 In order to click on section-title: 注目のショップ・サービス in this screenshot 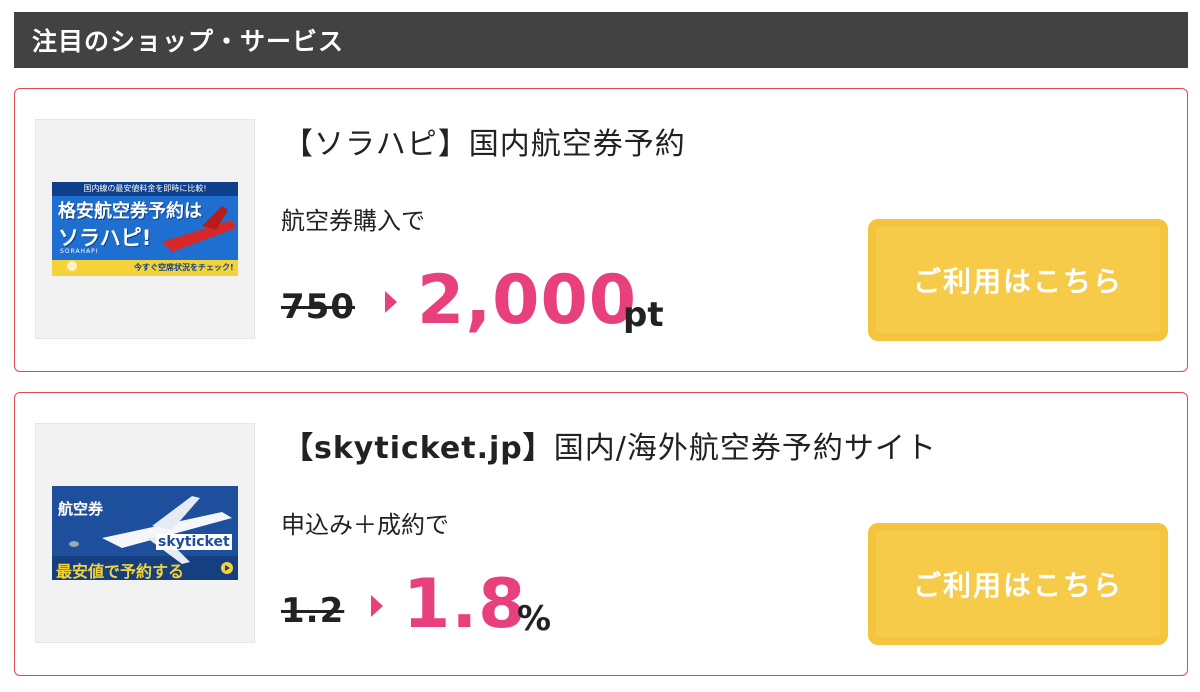, I will do `click(188, 41)`.